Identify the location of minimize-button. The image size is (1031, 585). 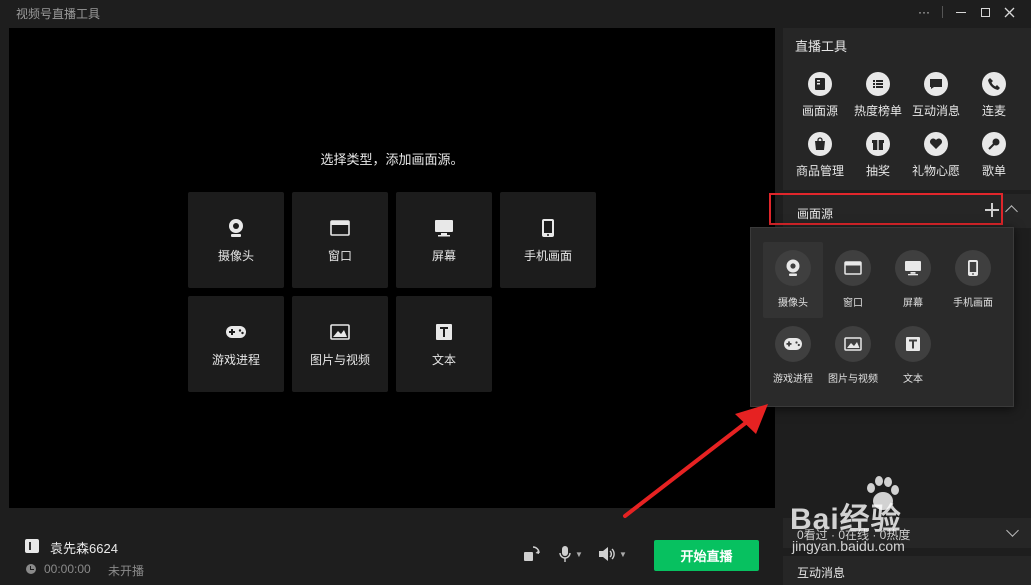
(961, 12).